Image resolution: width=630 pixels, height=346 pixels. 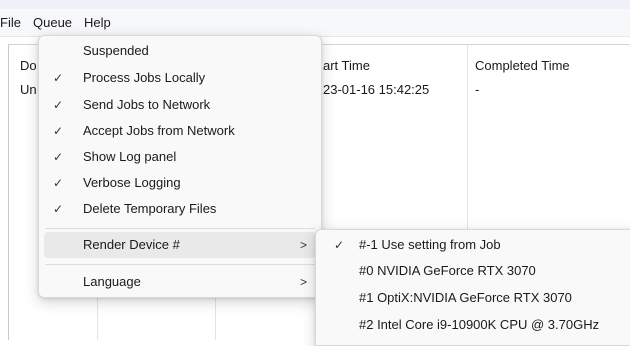 I want to click on menu-item-process-jobs-locally: ✓ Process Jobs Locally, so click(x=180, y=78).